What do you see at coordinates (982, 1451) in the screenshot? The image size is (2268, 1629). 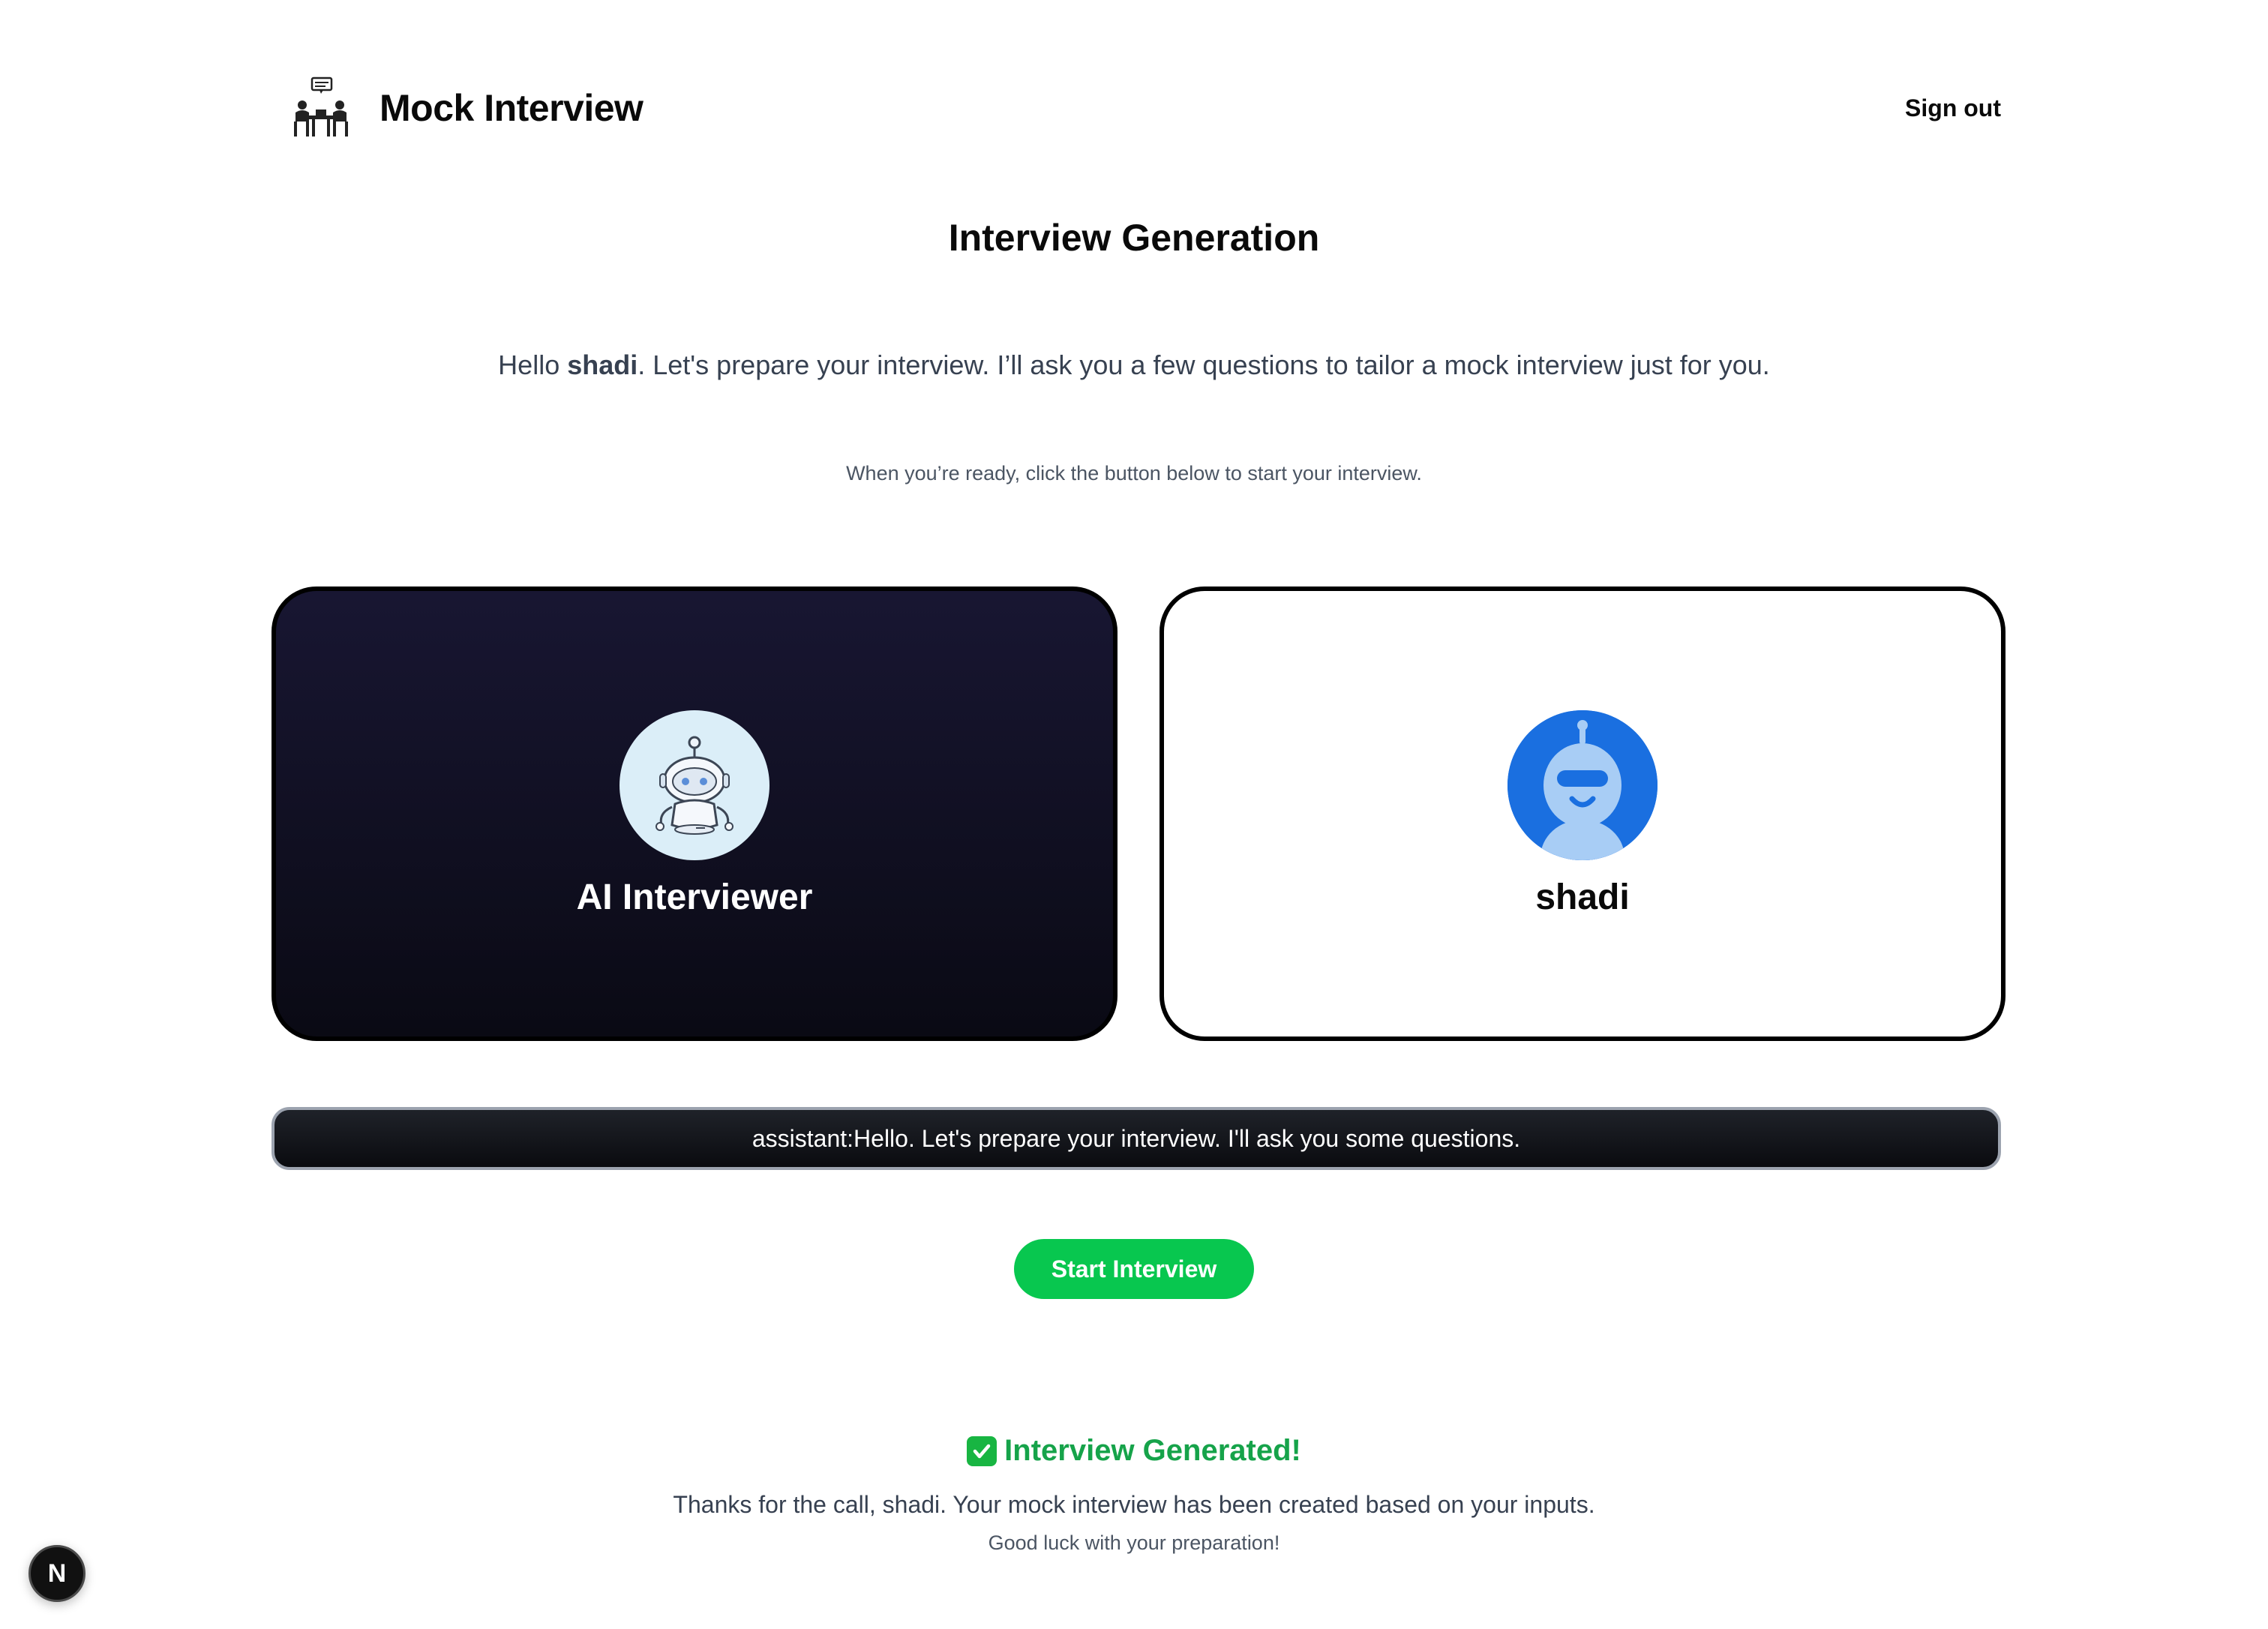 I see `check-mark-icon` at bounding box center [982, 1451].